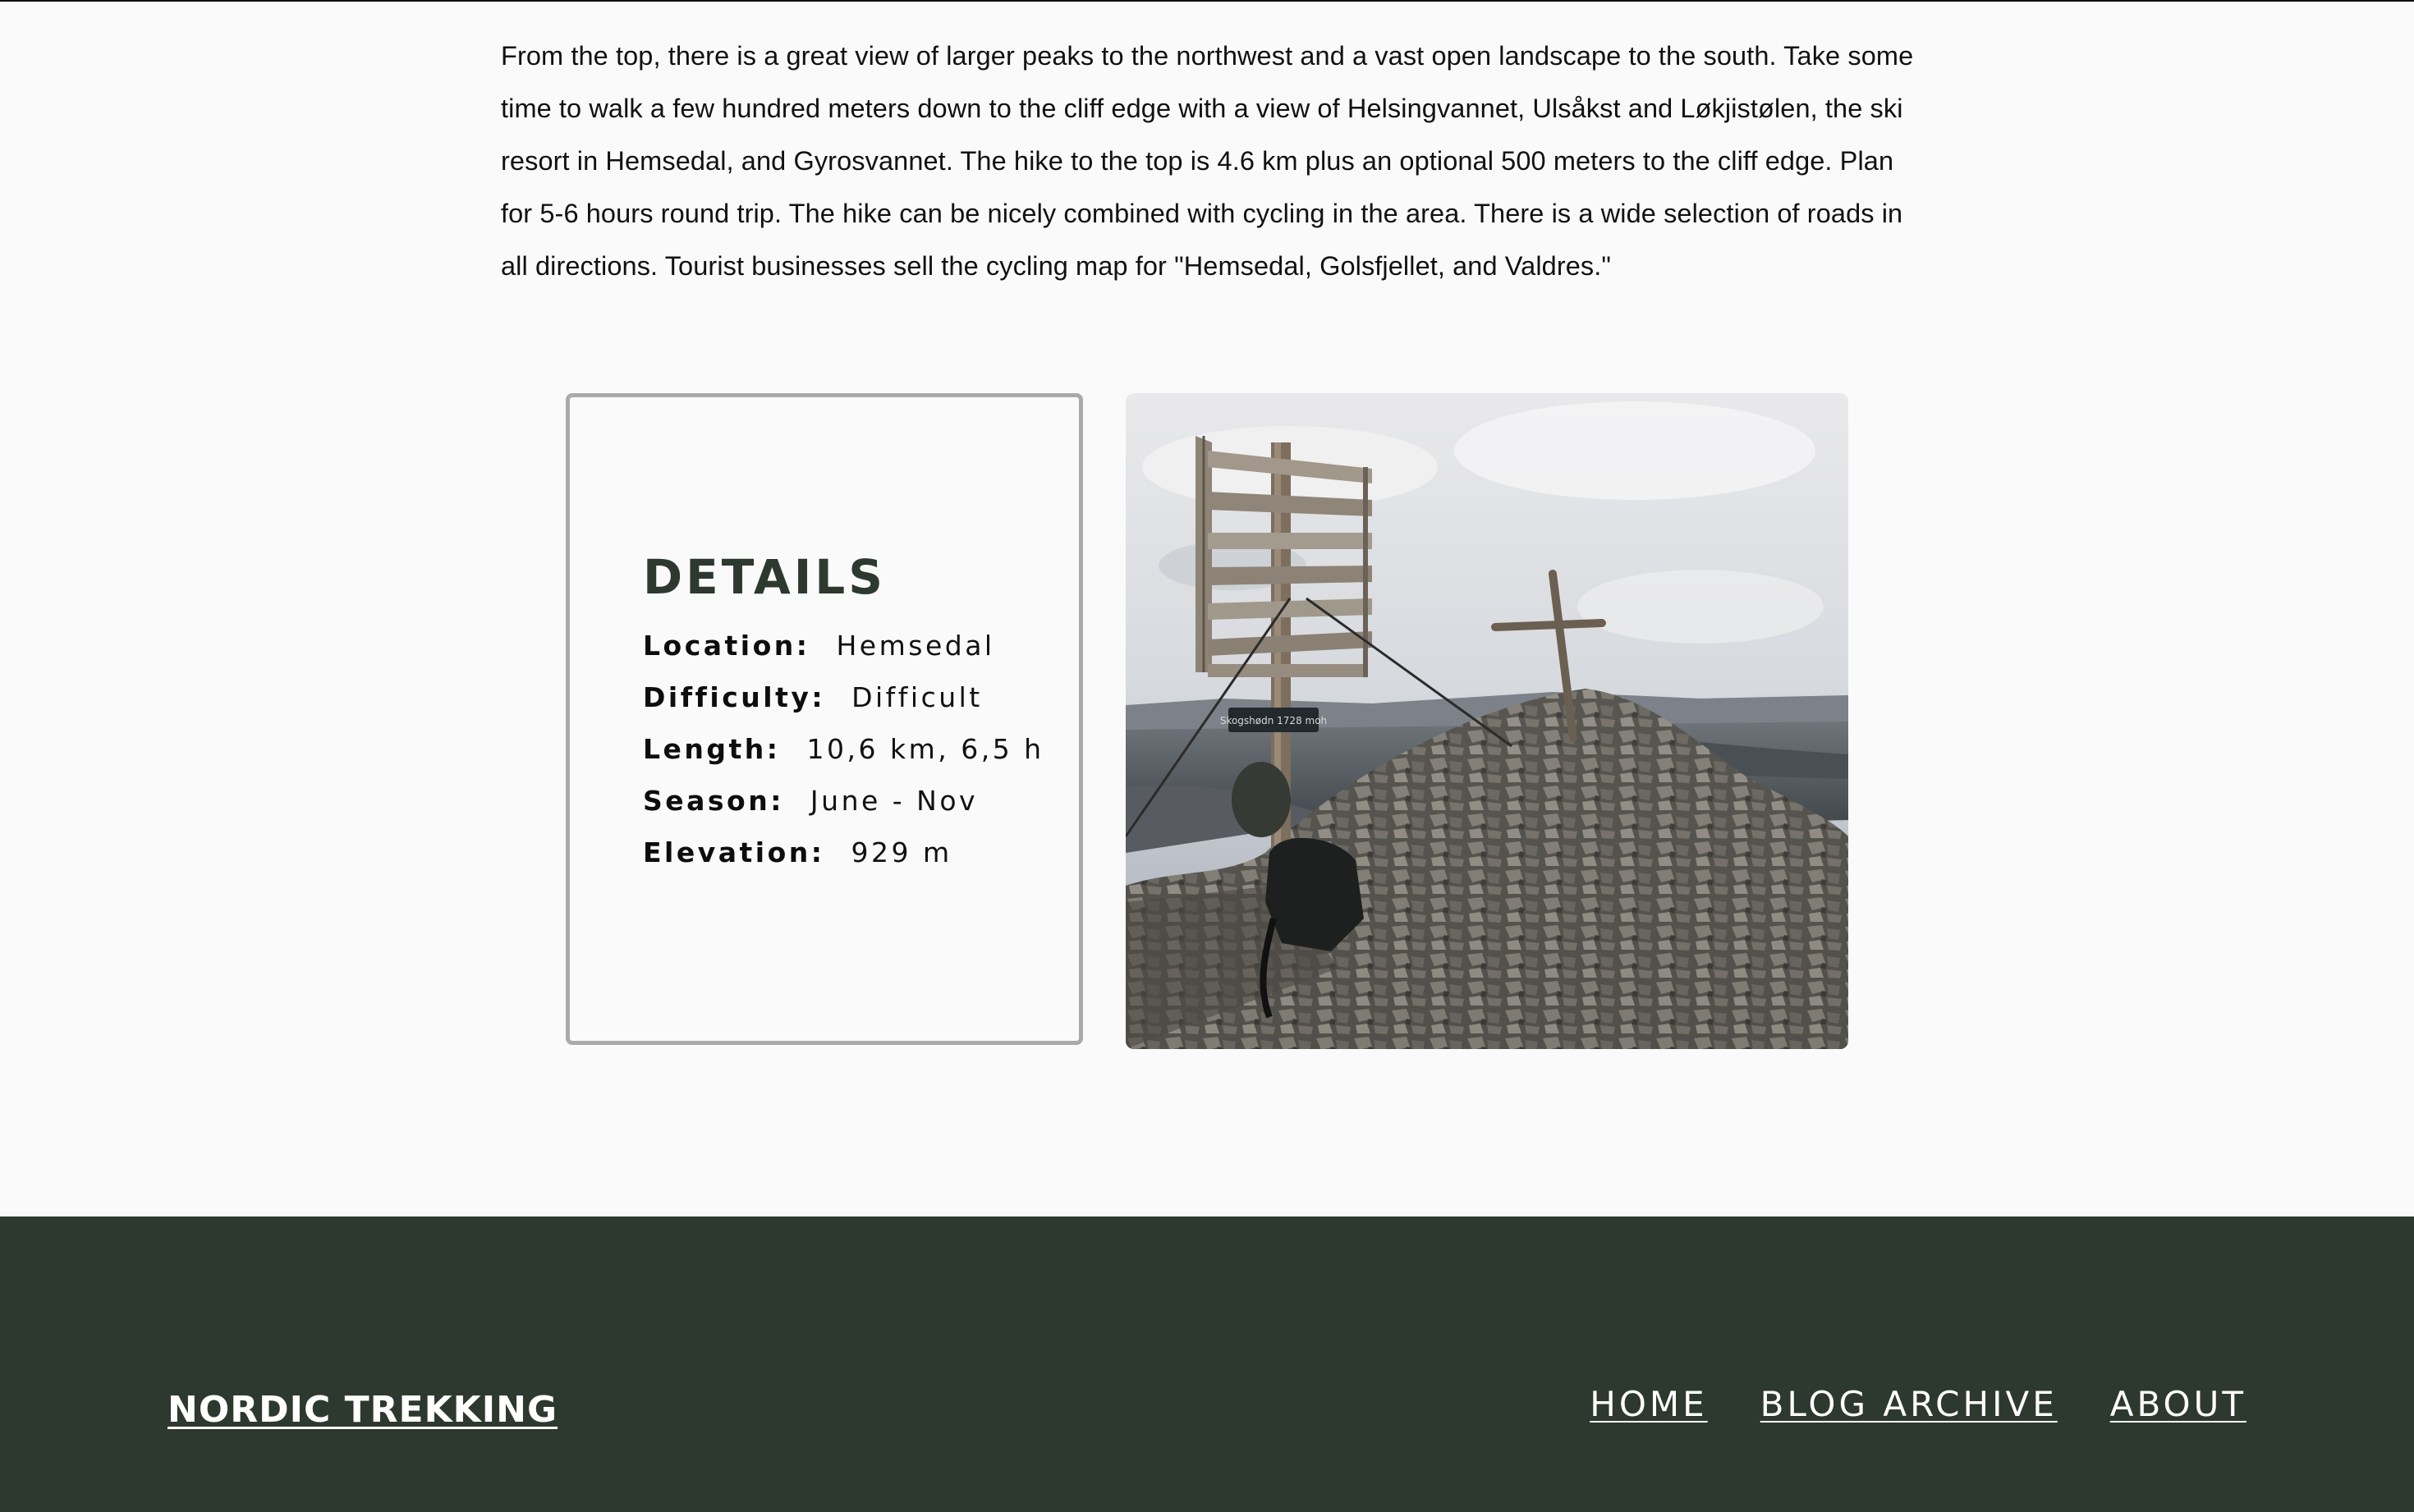  I want to click on detail-value: June - Nov, so click(894, 801).